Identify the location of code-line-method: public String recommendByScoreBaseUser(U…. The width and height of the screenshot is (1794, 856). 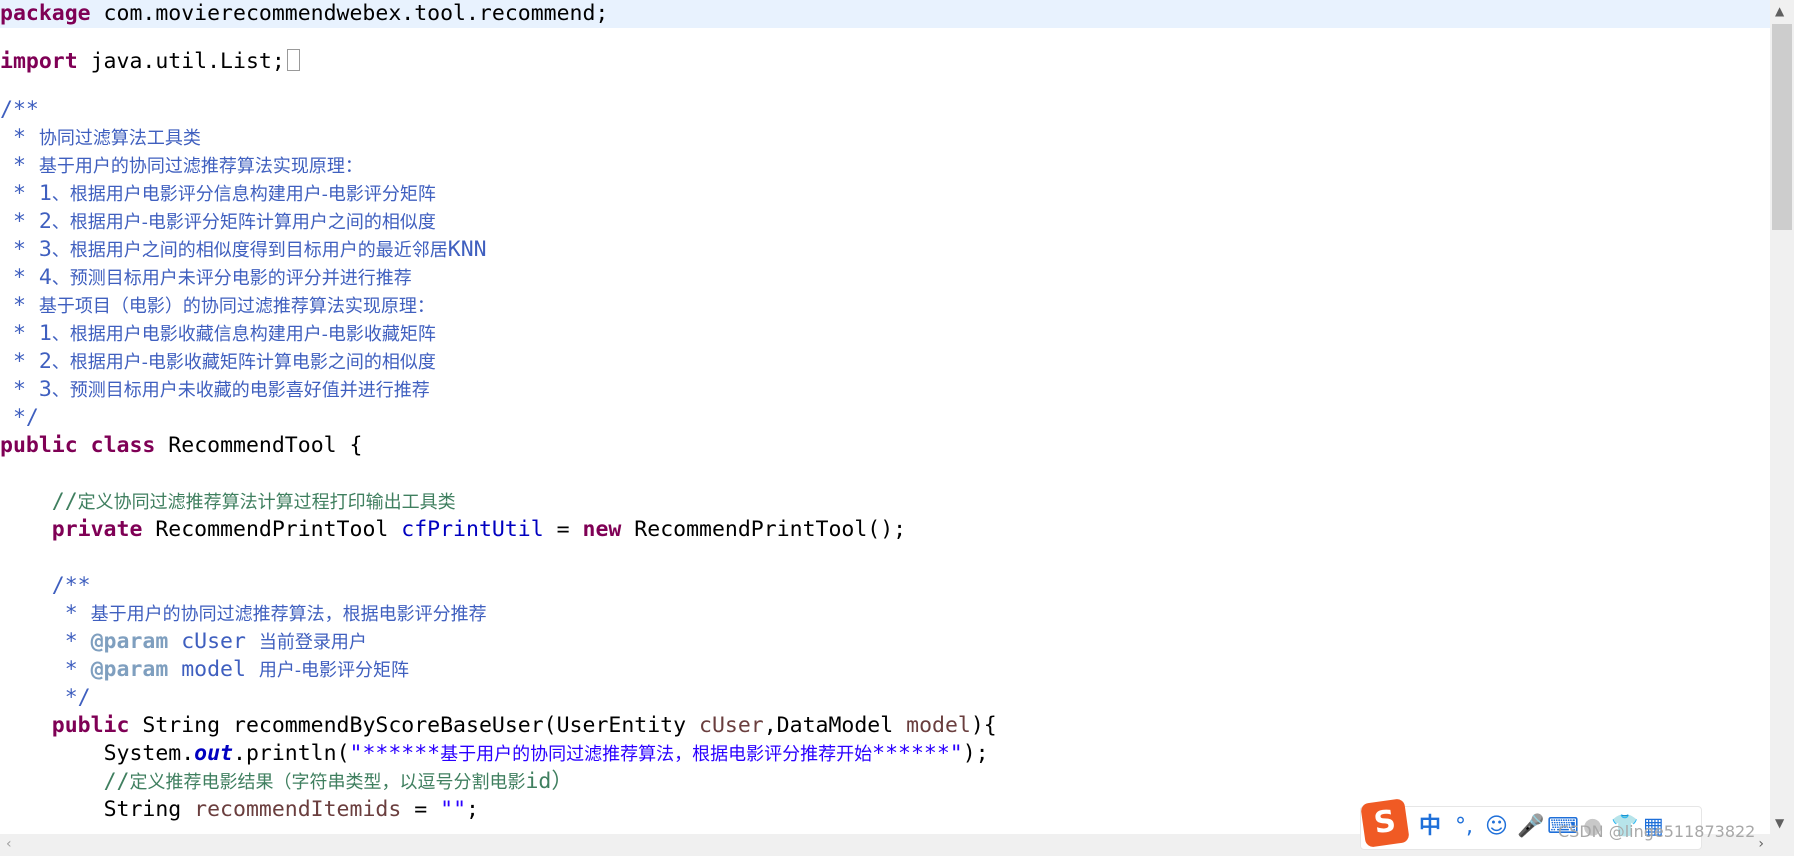
(885, 726).